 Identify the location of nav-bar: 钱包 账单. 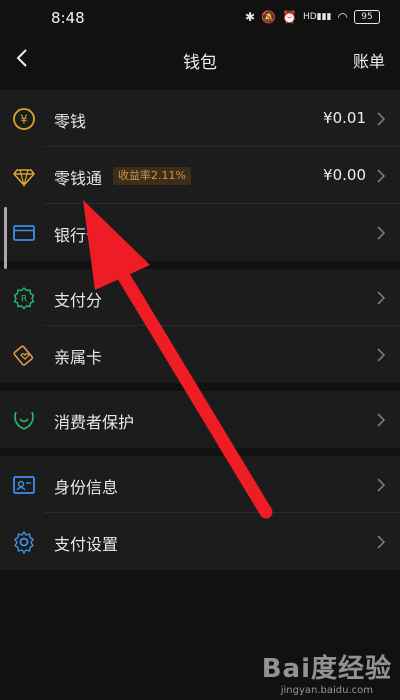
(200, 58).